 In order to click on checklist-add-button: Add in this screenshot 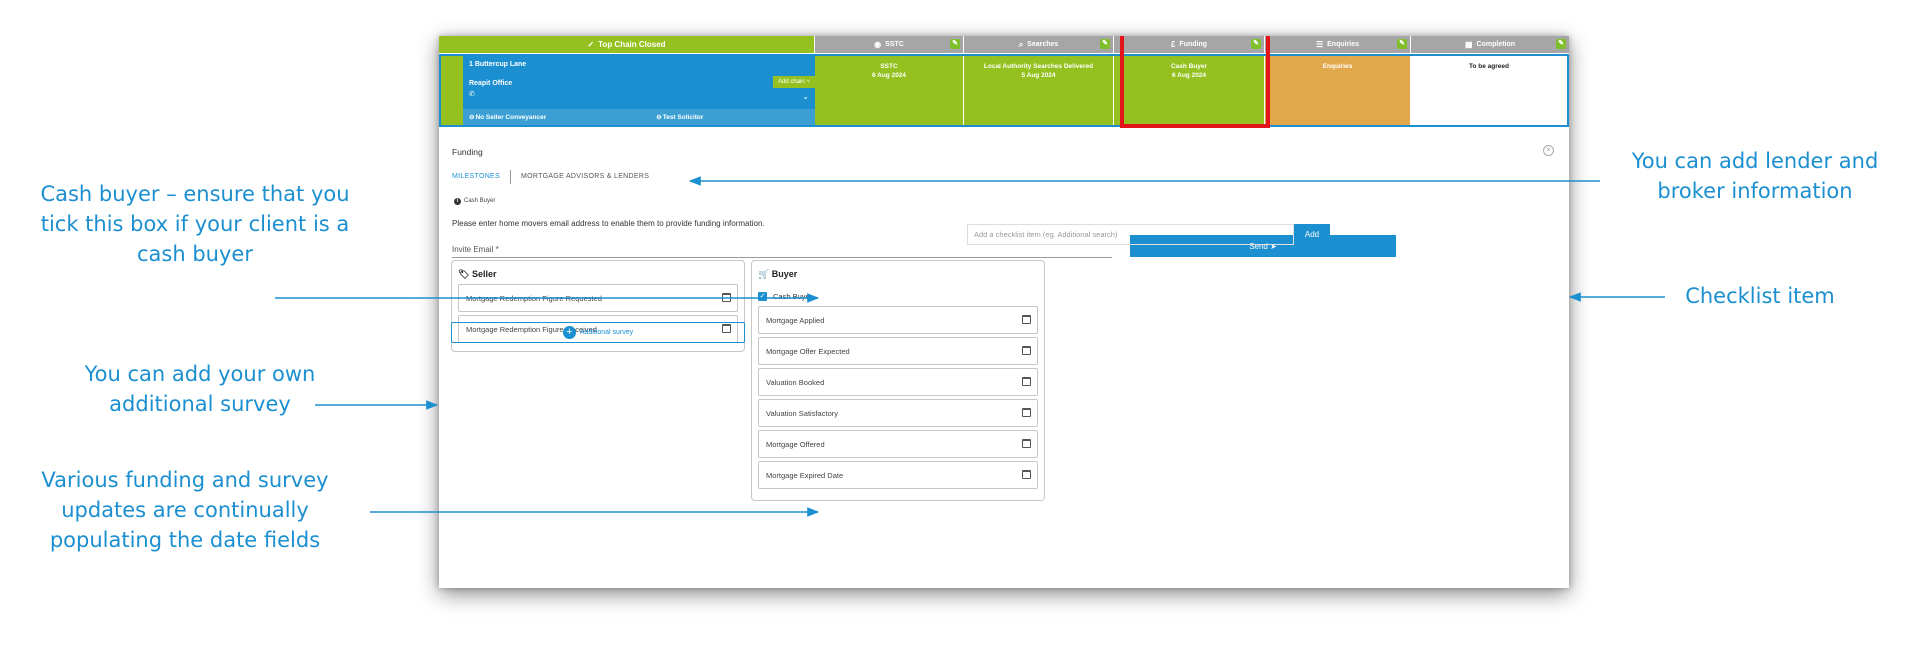, I will do `click(1312, 234)`.